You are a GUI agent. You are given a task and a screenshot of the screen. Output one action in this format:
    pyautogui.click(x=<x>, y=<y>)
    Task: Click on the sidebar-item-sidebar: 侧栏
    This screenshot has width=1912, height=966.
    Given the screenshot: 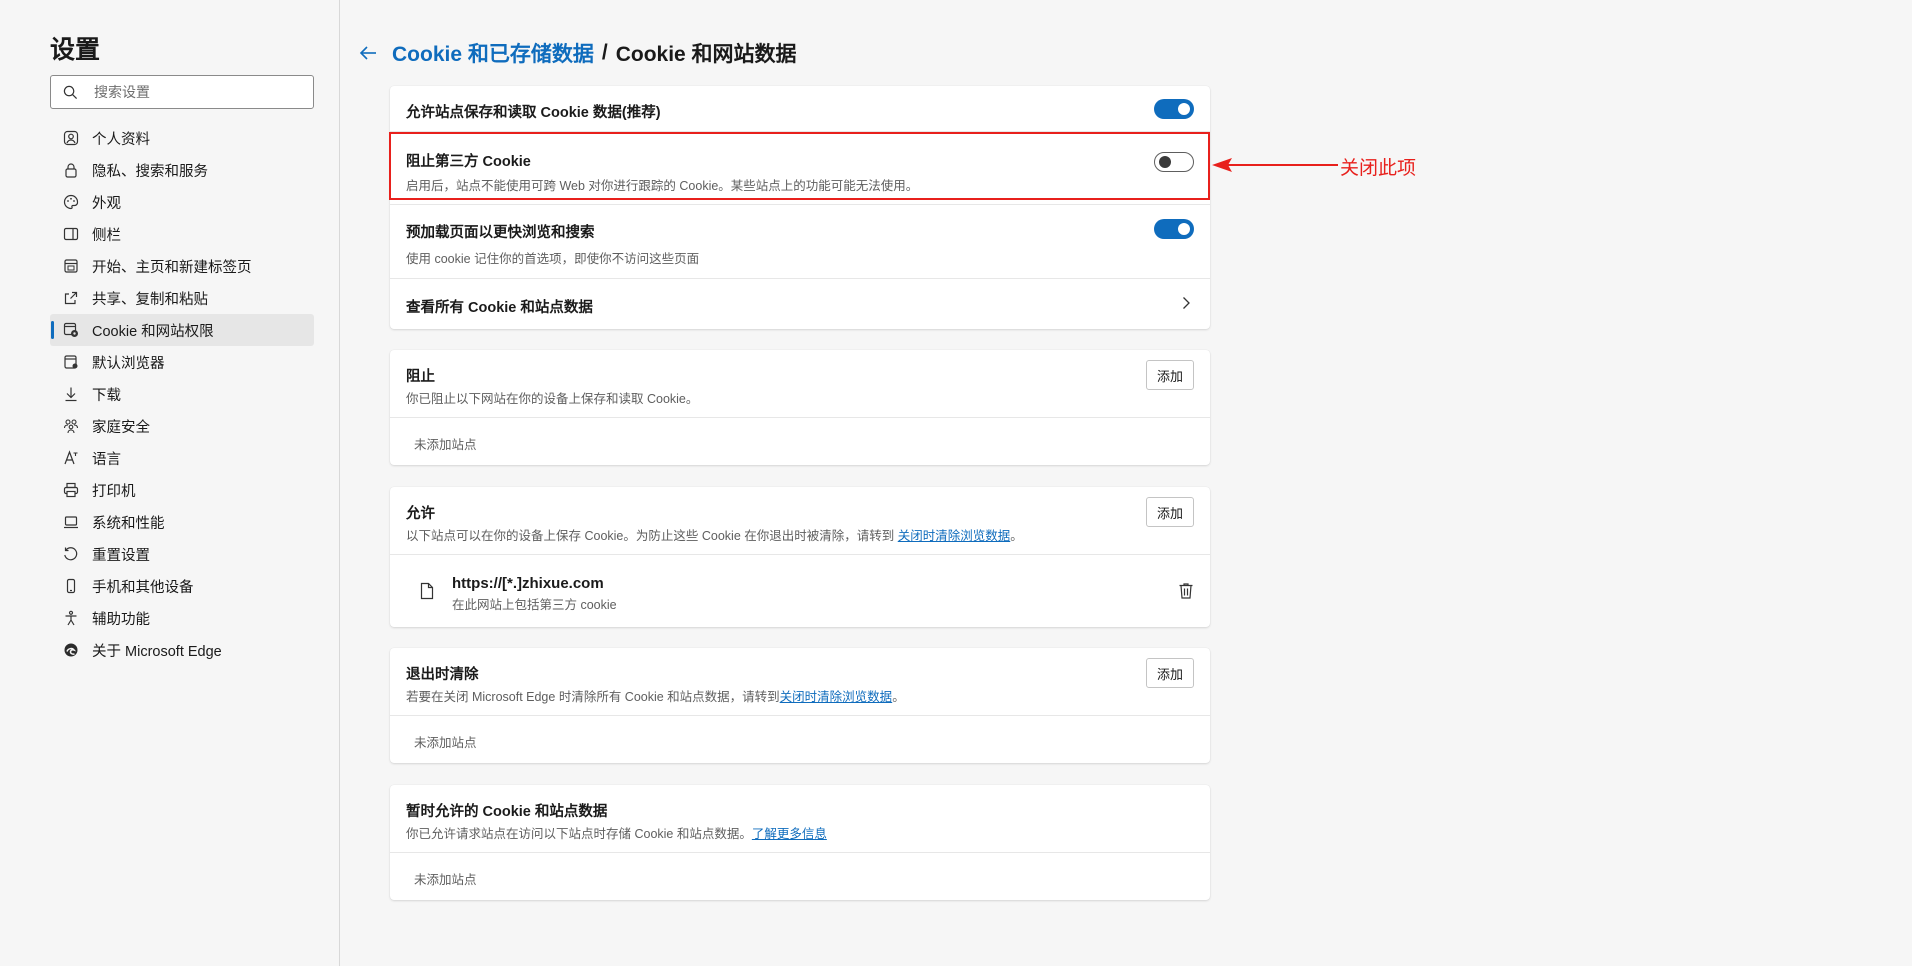 What is the action you would take?
    pyautogui.click(x=182, y=234)
    